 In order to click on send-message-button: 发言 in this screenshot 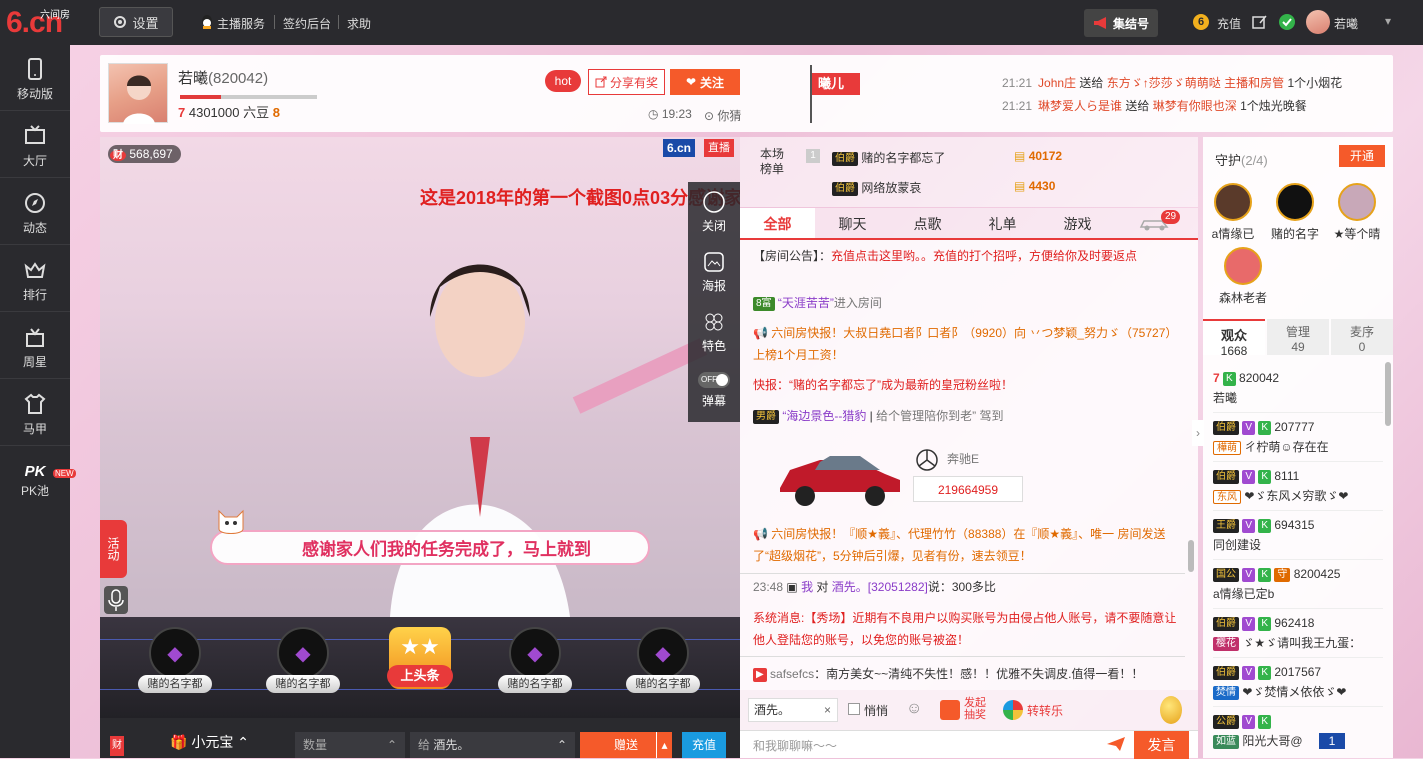, I will do `click(1161, 745)`.